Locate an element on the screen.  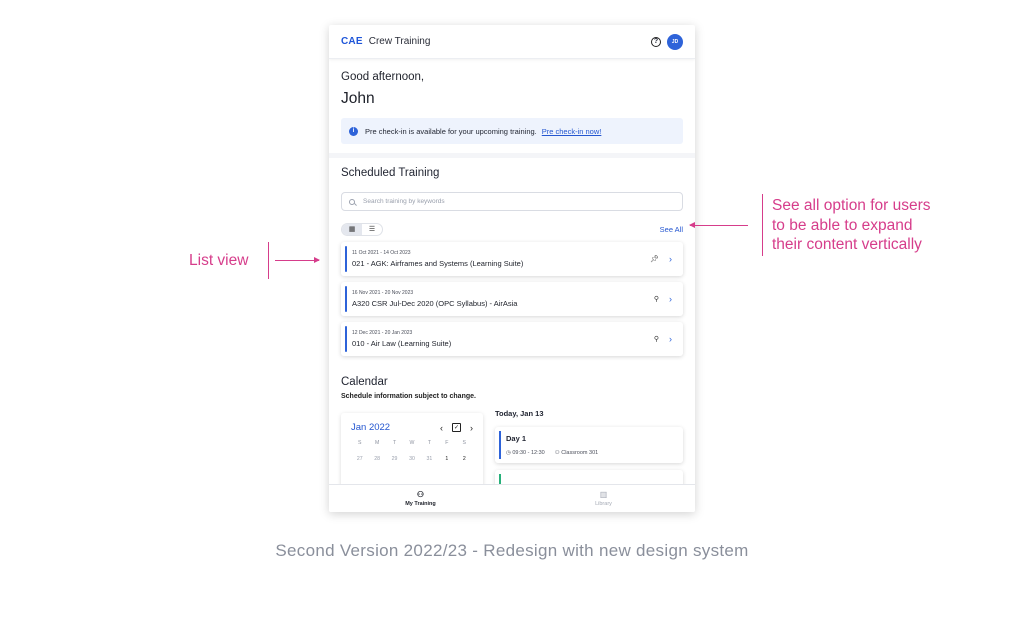
avatar: JD is located at coordinates (675, 41).